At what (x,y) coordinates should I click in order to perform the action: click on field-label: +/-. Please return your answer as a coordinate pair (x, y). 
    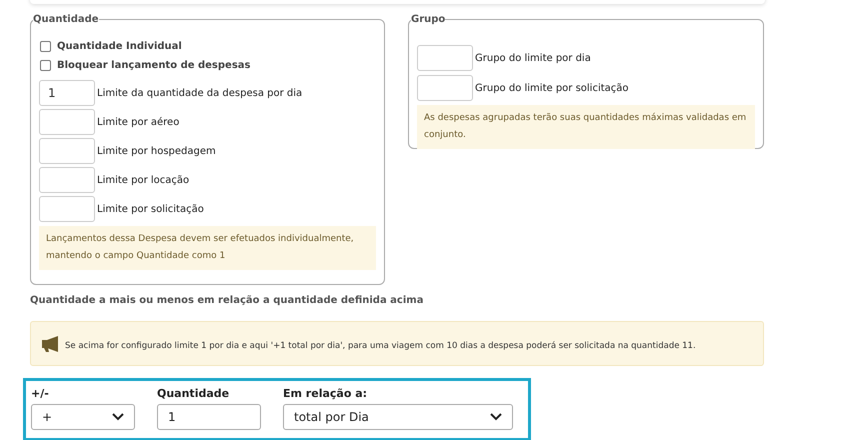
    Looking at the image, I should click on (40, 394).